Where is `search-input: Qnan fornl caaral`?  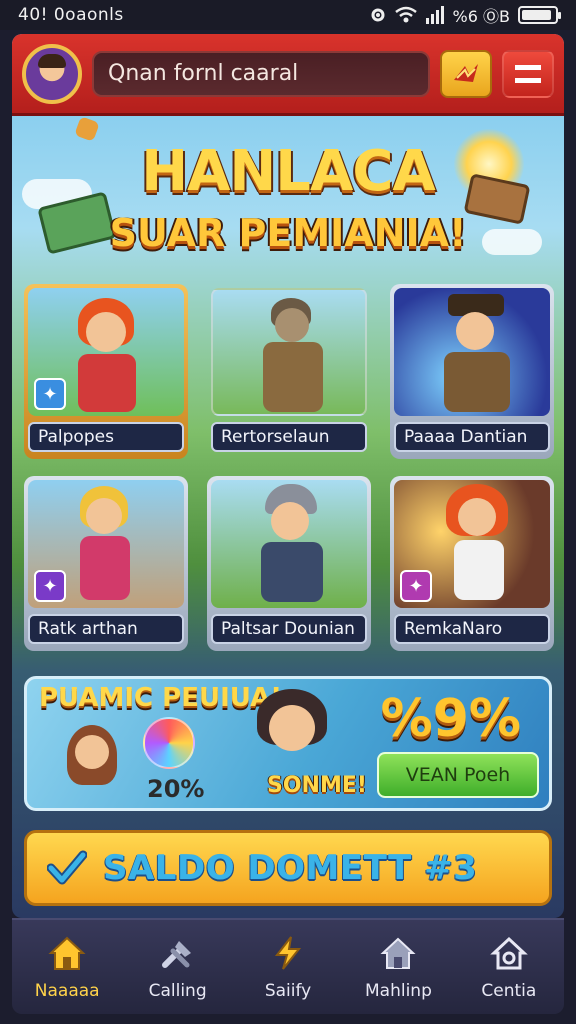
search-input: Qnan fornl caaral is located at coordinates (261, 73).